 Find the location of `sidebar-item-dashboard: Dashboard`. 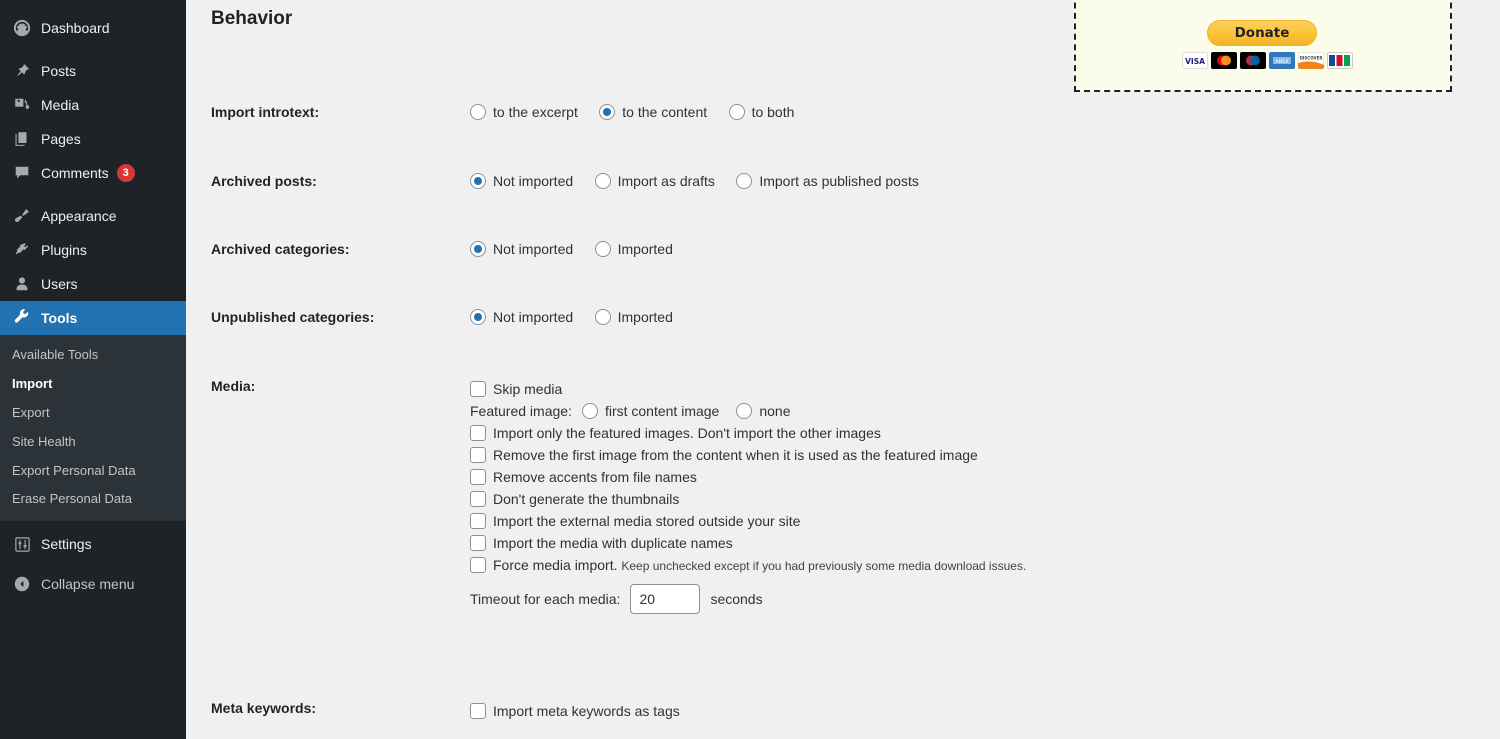

sidebar-item-dashboard: Dashboard is located at coordinates (93, 28).